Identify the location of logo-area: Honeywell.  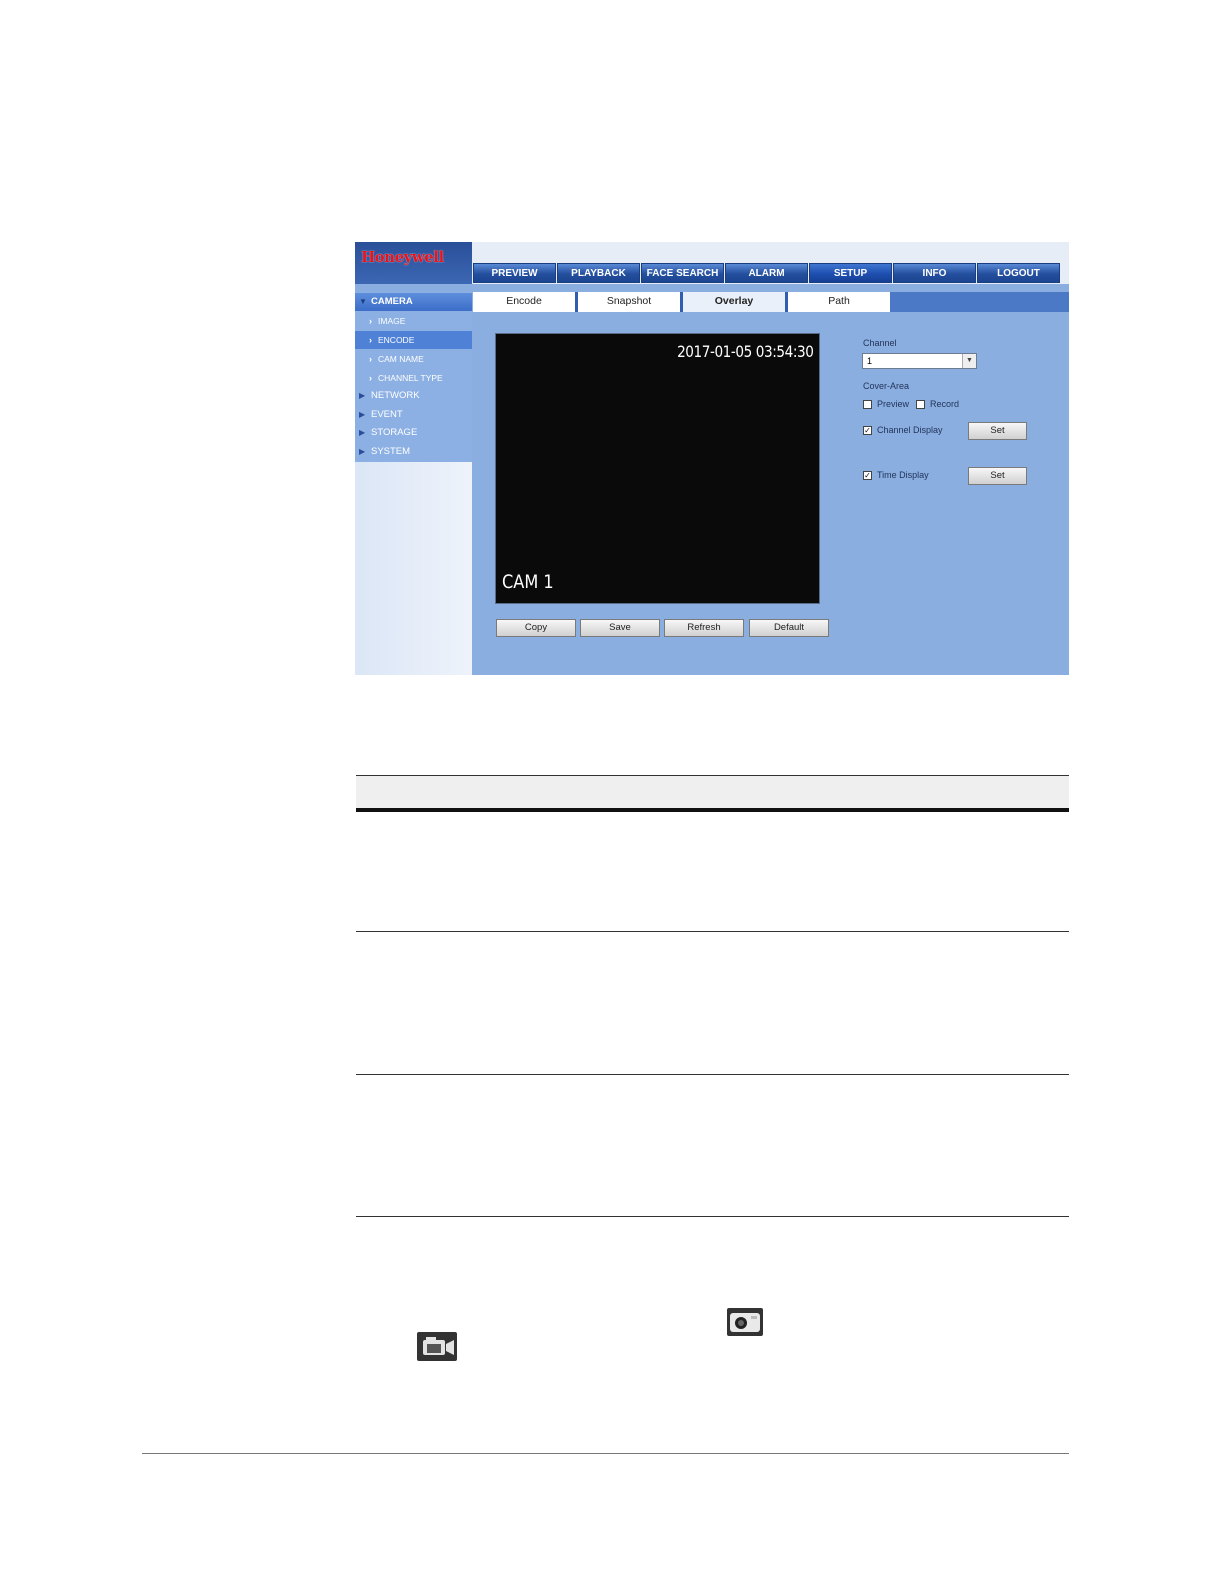
(413, 263).